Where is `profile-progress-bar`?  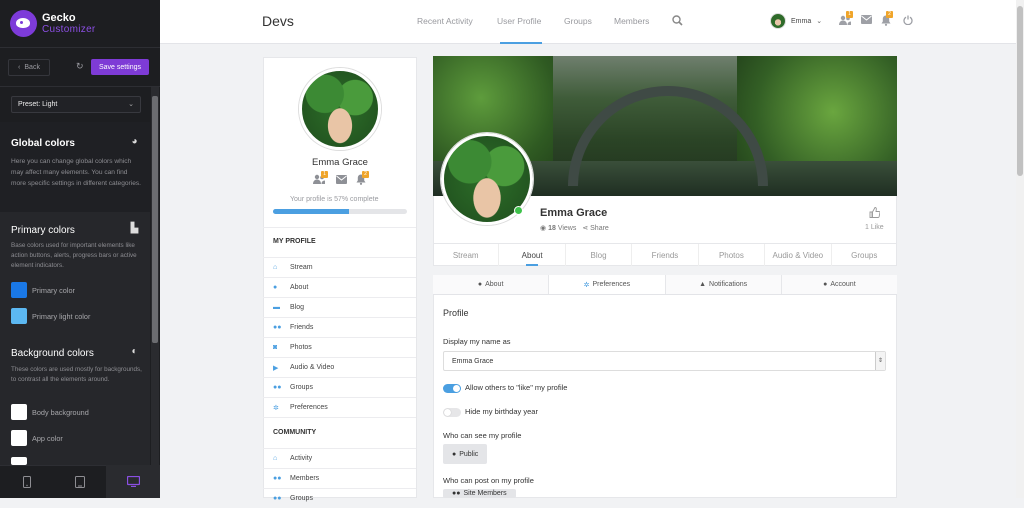
profile-progress-bar is located at coordinates (340, 211).